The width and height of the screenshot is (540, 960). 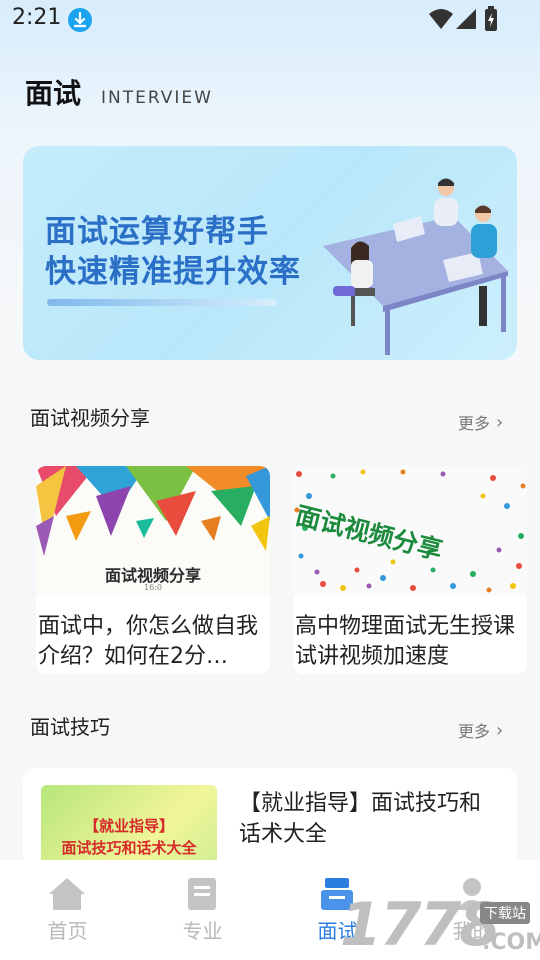 I want to click on watermark-download-label: 下载站, so click(x=505, y=913).